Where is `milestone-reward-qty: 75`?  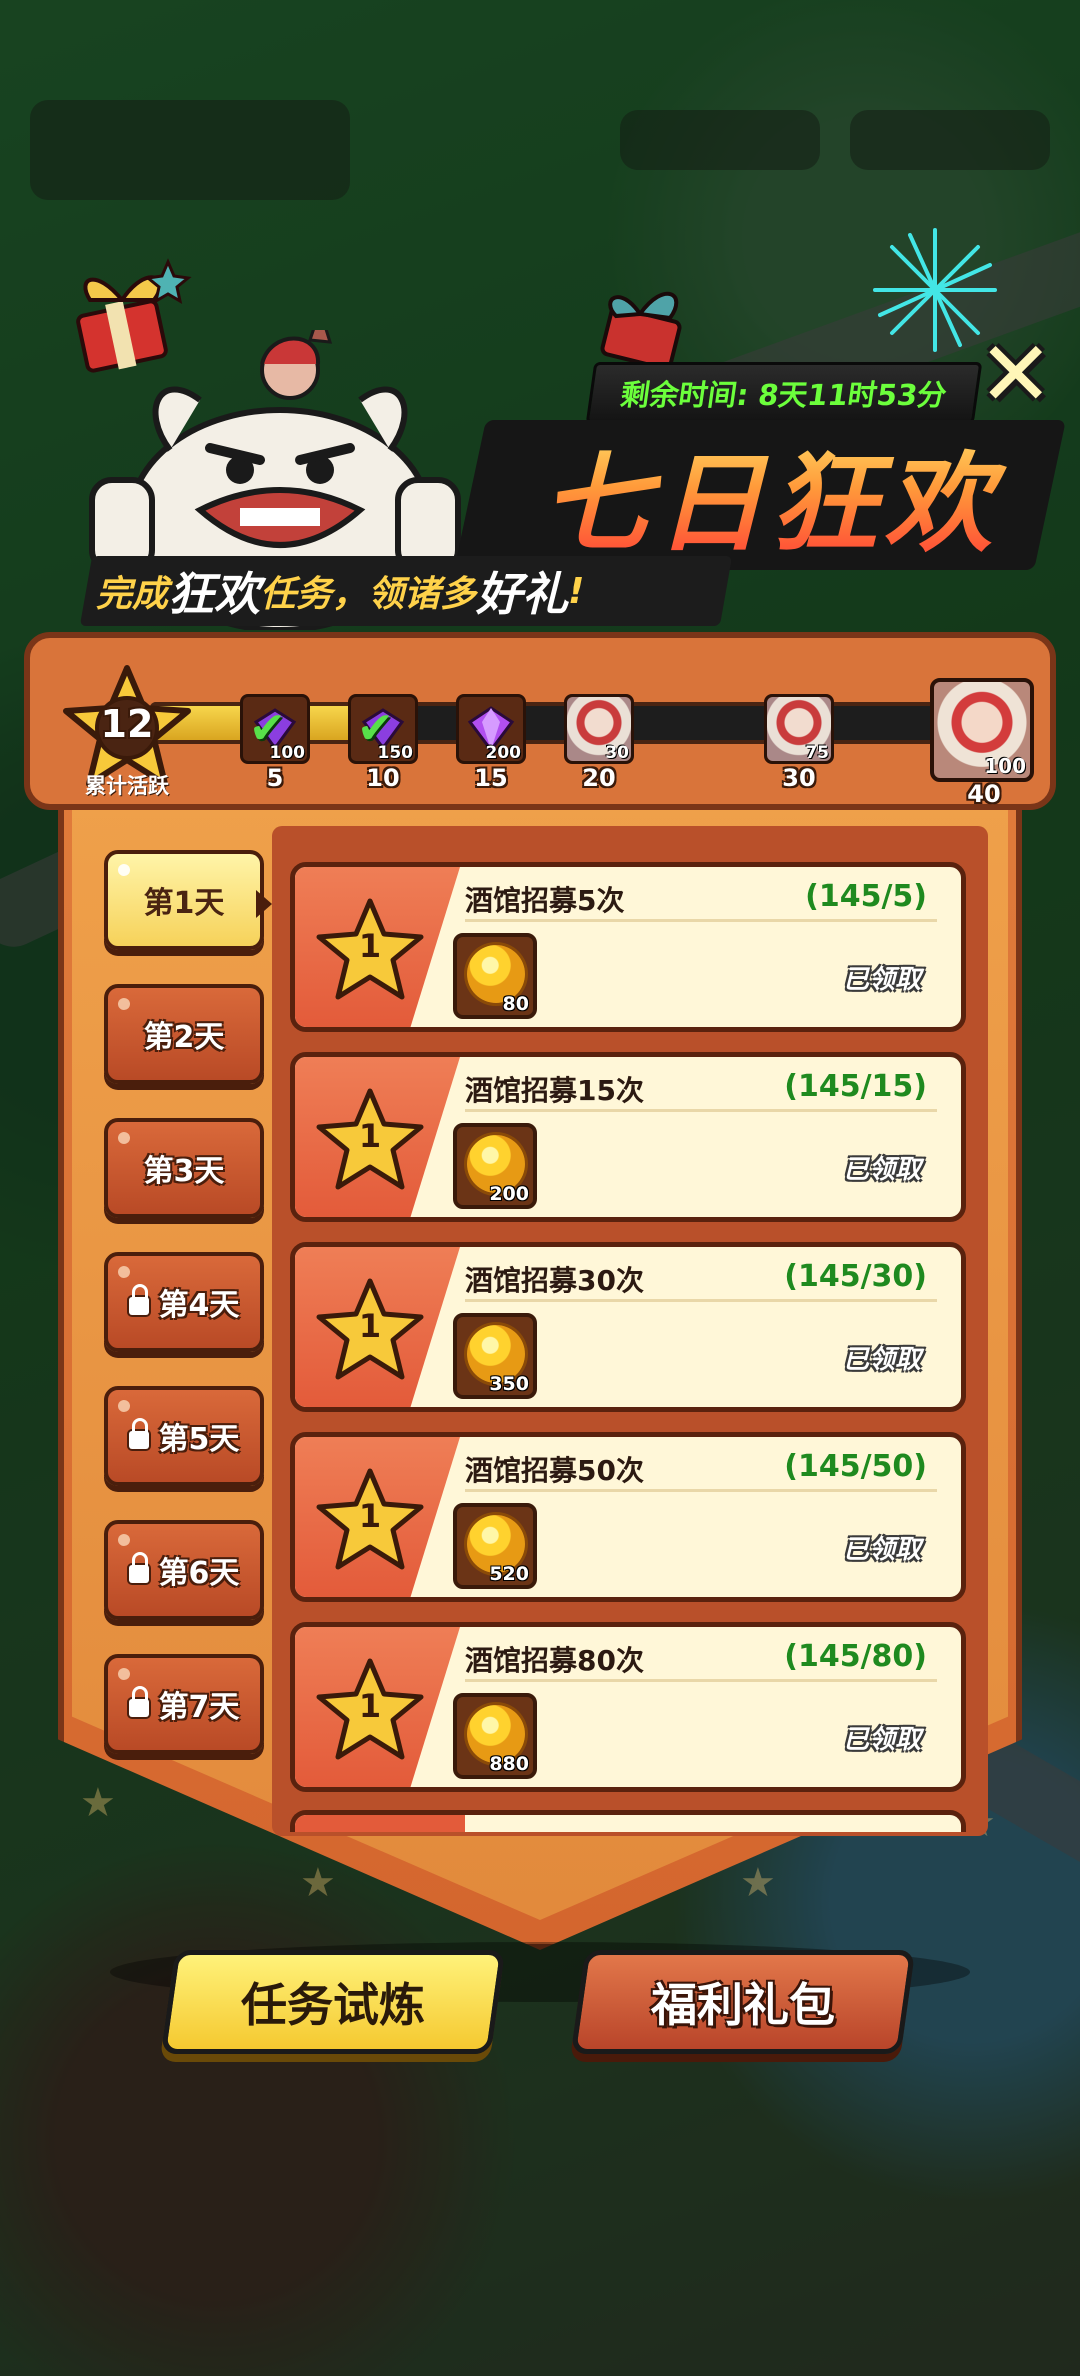
milestone-reward-qty: 75 is located at coordinates (817, 753).